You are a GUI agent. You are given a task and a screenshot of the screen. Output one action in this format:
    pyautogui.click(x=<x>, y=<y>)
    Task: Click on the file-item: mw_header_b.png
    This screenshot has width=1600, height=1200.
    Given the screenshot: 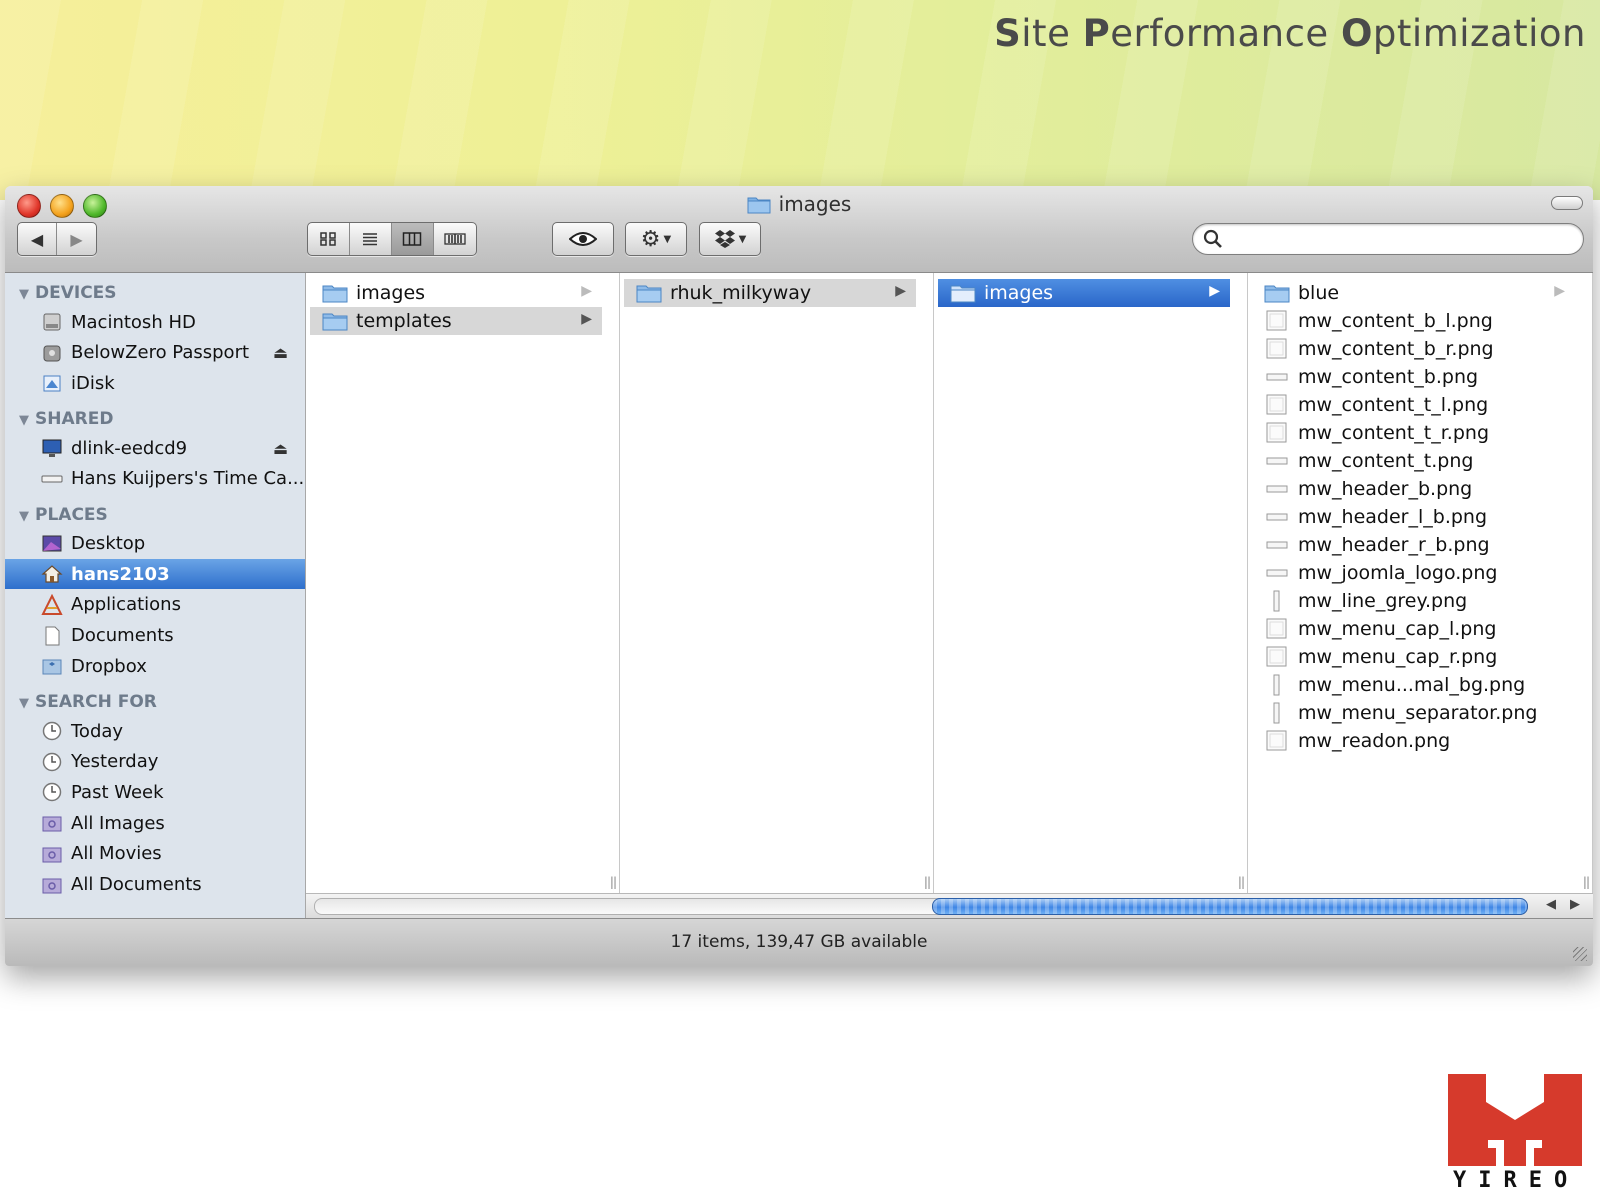 What is the action you would take?
    pyautogui.click(x=1413, y=489)
    